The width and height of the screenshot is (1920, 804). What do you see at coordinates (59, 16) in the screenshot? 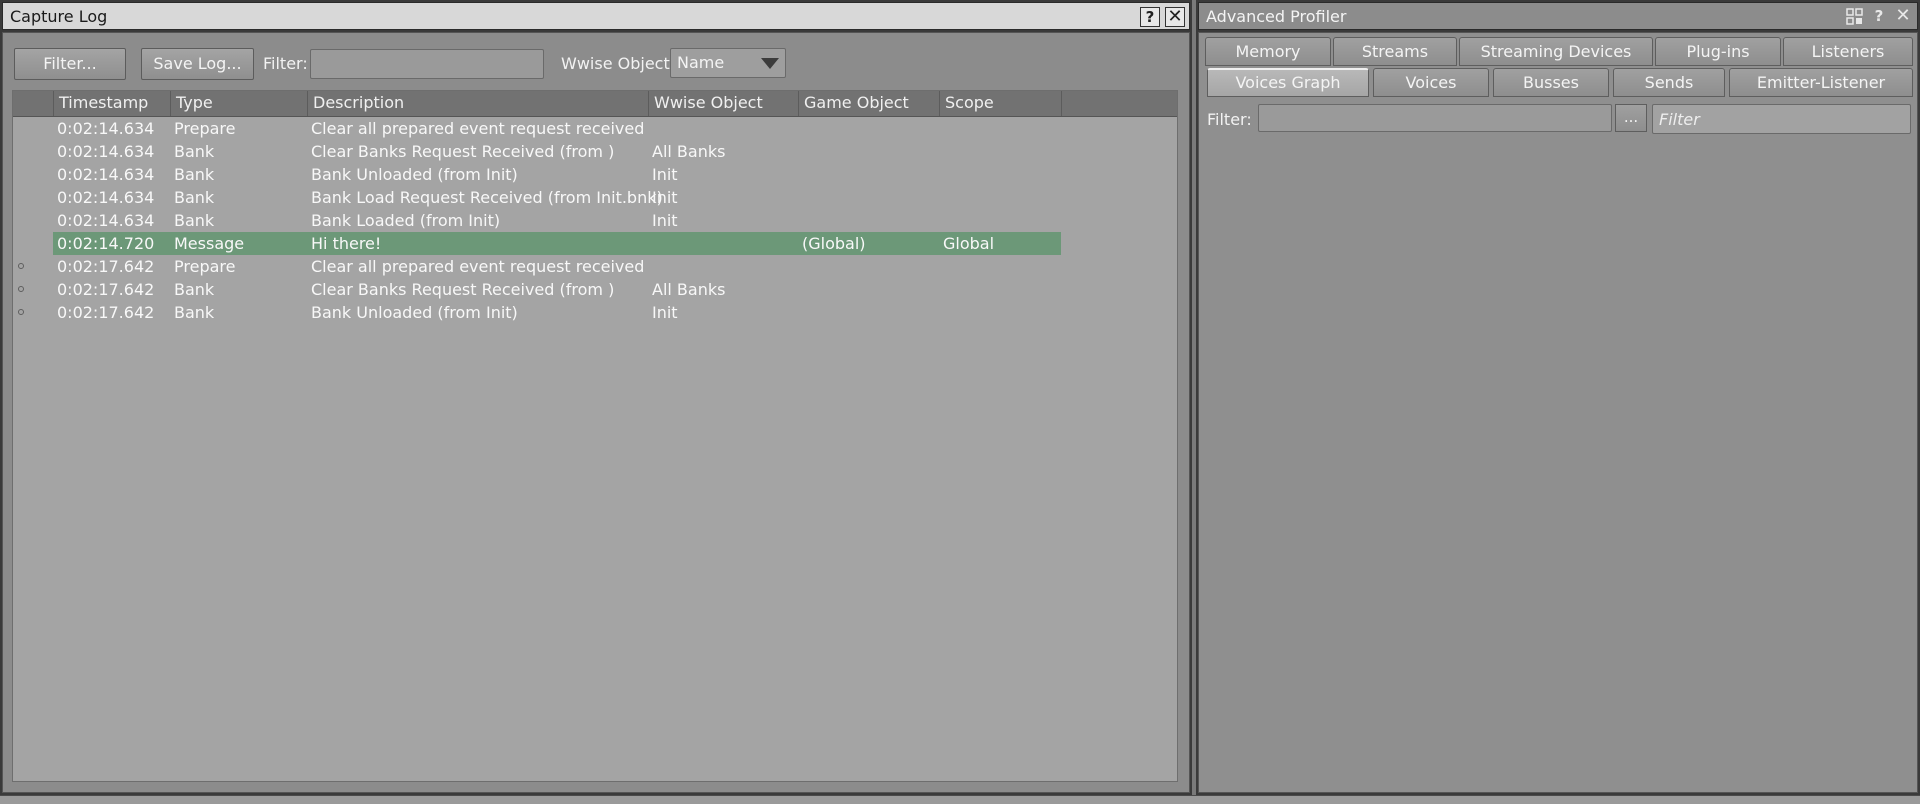
I see `capture-log-title: Capture Log` at bounding box center [59, 16].